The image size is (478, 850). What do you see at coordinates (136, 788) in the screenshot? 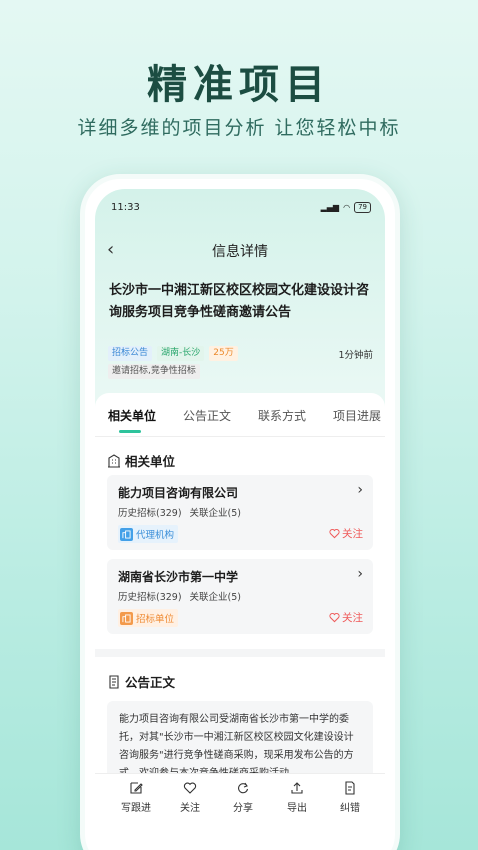
I see `edit-icon` at bounding box center [136, 788].